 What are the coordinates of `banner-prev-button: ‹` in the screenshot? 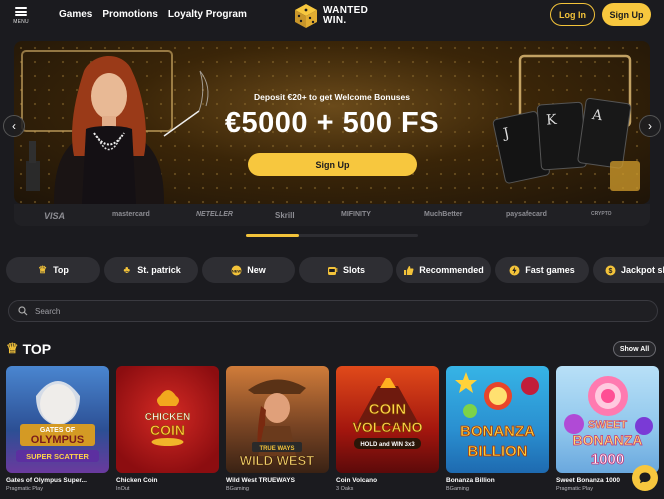 It's located at (14, 126).